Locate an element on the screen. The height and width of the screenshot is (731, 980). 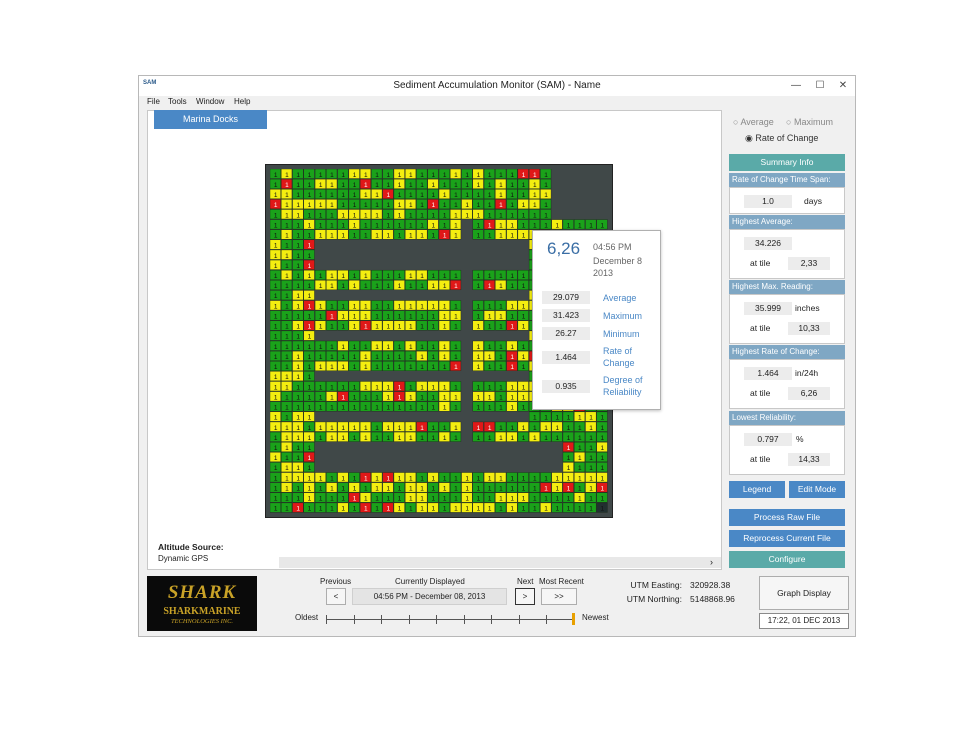
mode-option-rate: ◉ Rate of Change is located at coordinates (781, 138).